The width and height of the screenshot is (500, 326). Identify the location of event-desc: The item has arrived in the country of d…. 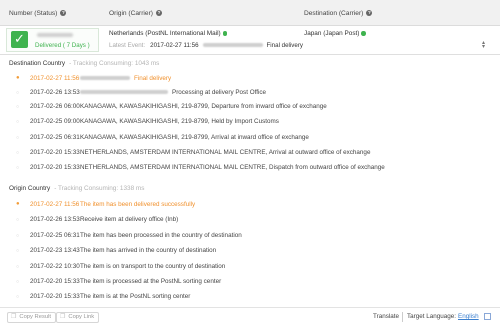
(148, 250).